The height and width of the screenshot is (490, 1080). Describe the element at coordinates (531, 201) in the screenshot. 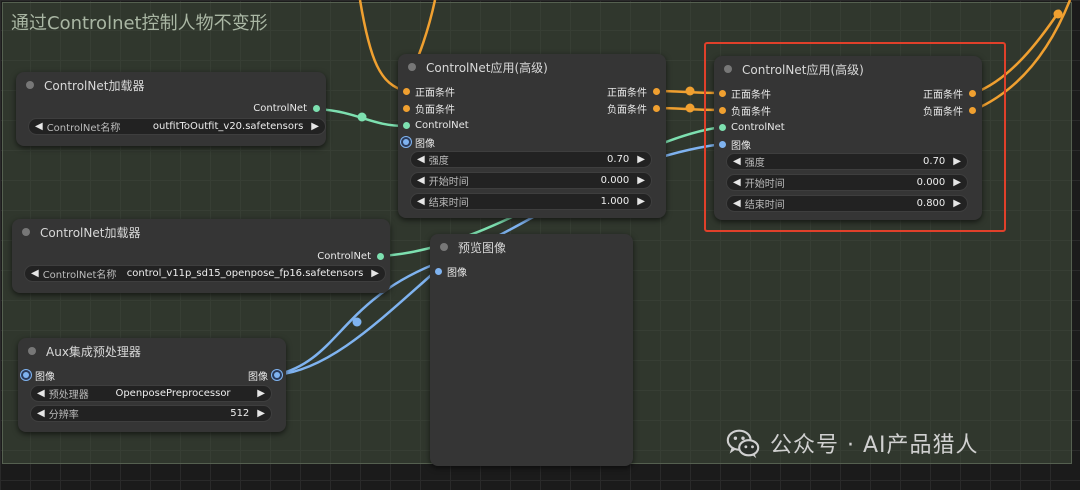

I see `end-percent-slider: ◀ 结束时间 1.000 ▶` at that location.